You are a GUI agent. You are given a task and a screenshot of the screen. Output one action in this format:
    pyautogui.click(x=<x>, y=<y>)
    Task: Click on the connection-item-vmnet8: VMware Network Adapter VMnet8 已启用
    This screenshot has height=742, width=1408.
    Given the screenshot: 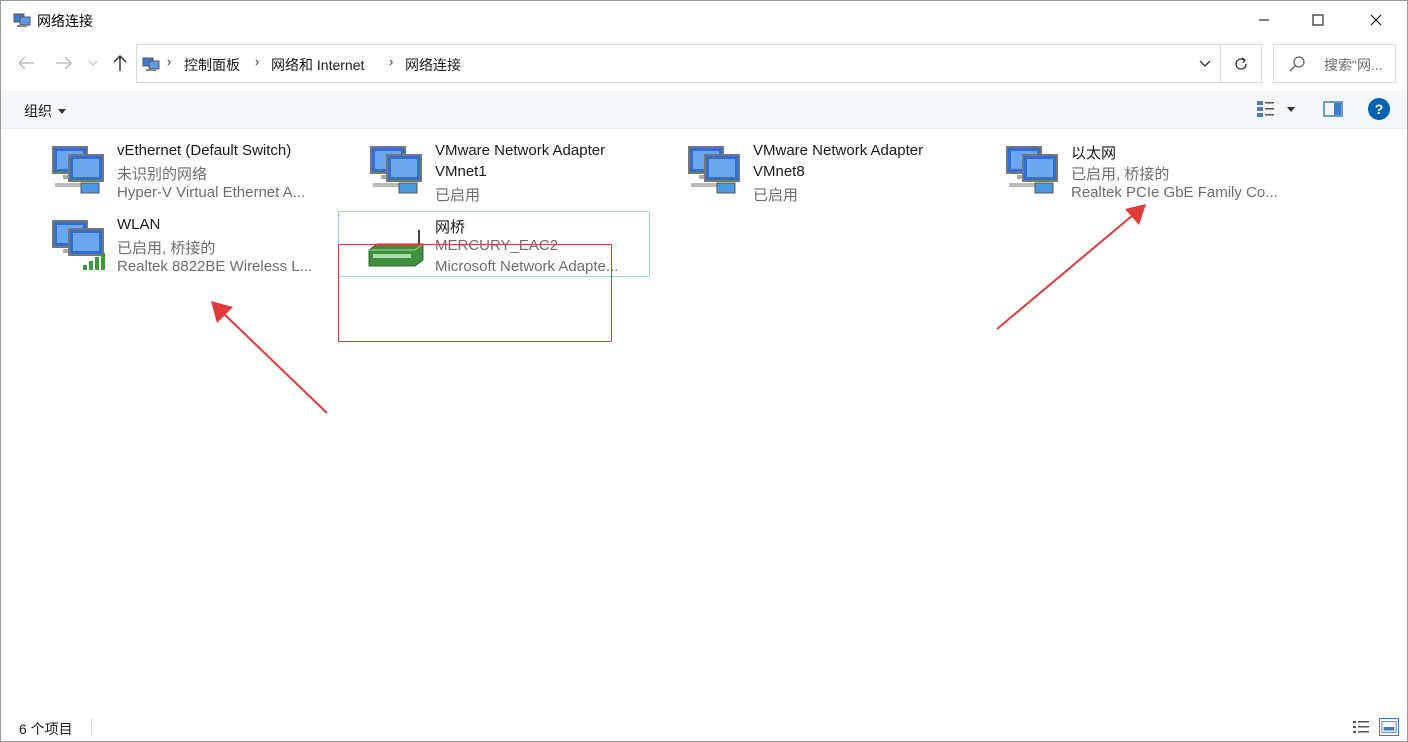 What is the action you would take?
    pyautogui.click(x=831, y=170)
    